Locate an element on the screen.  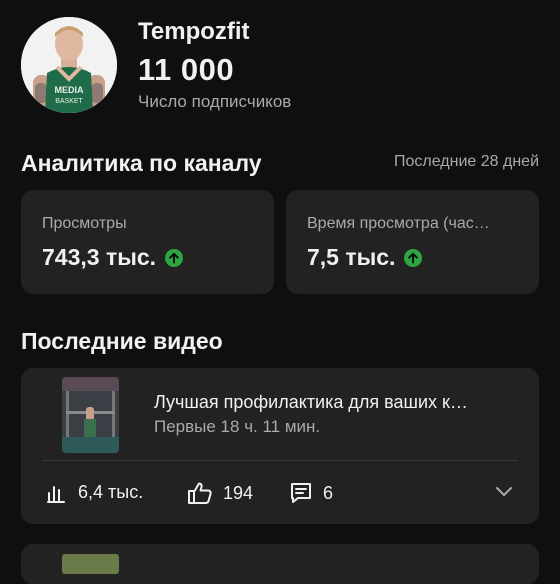
thumbnail-image is located at coordinates (90, 415).